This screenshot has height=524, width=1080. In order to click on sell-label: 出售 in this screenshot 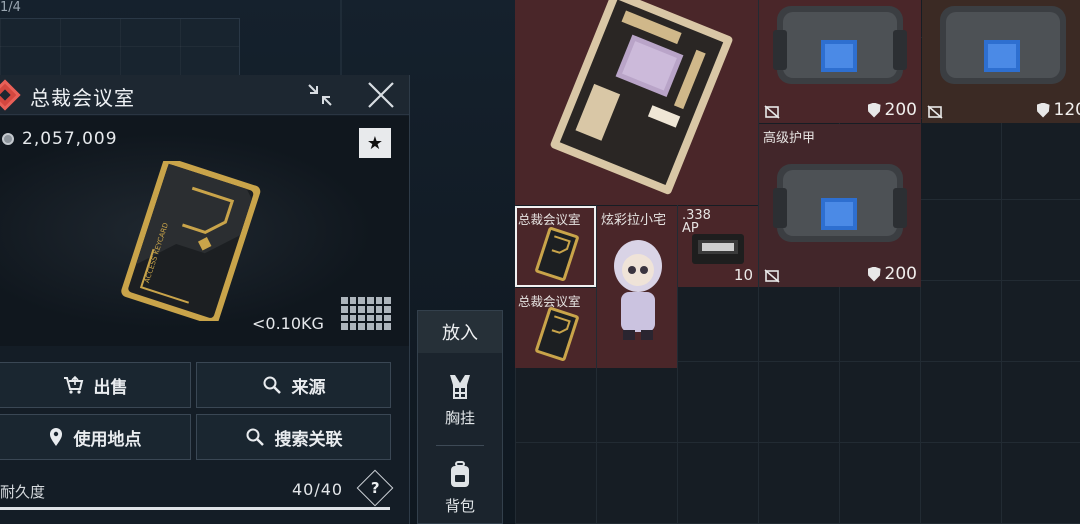, I will do `click(110, 387)`.